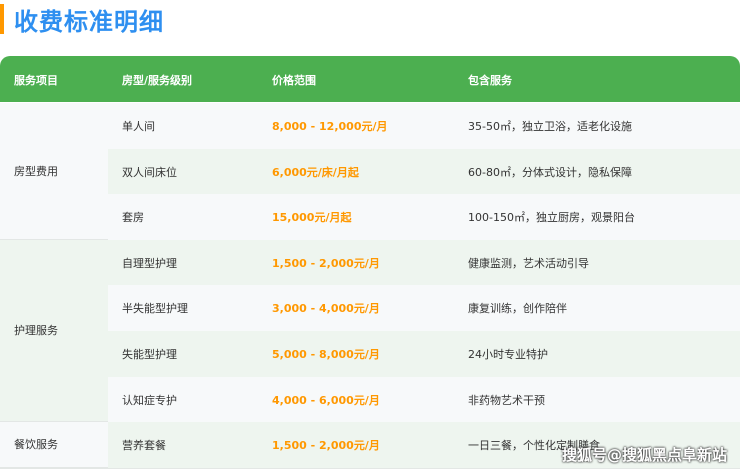  What do you see at coordinates (54, 445) in the screenshot?
I see `category-cell: 餐饮服务` at bounding box center [54, 445].